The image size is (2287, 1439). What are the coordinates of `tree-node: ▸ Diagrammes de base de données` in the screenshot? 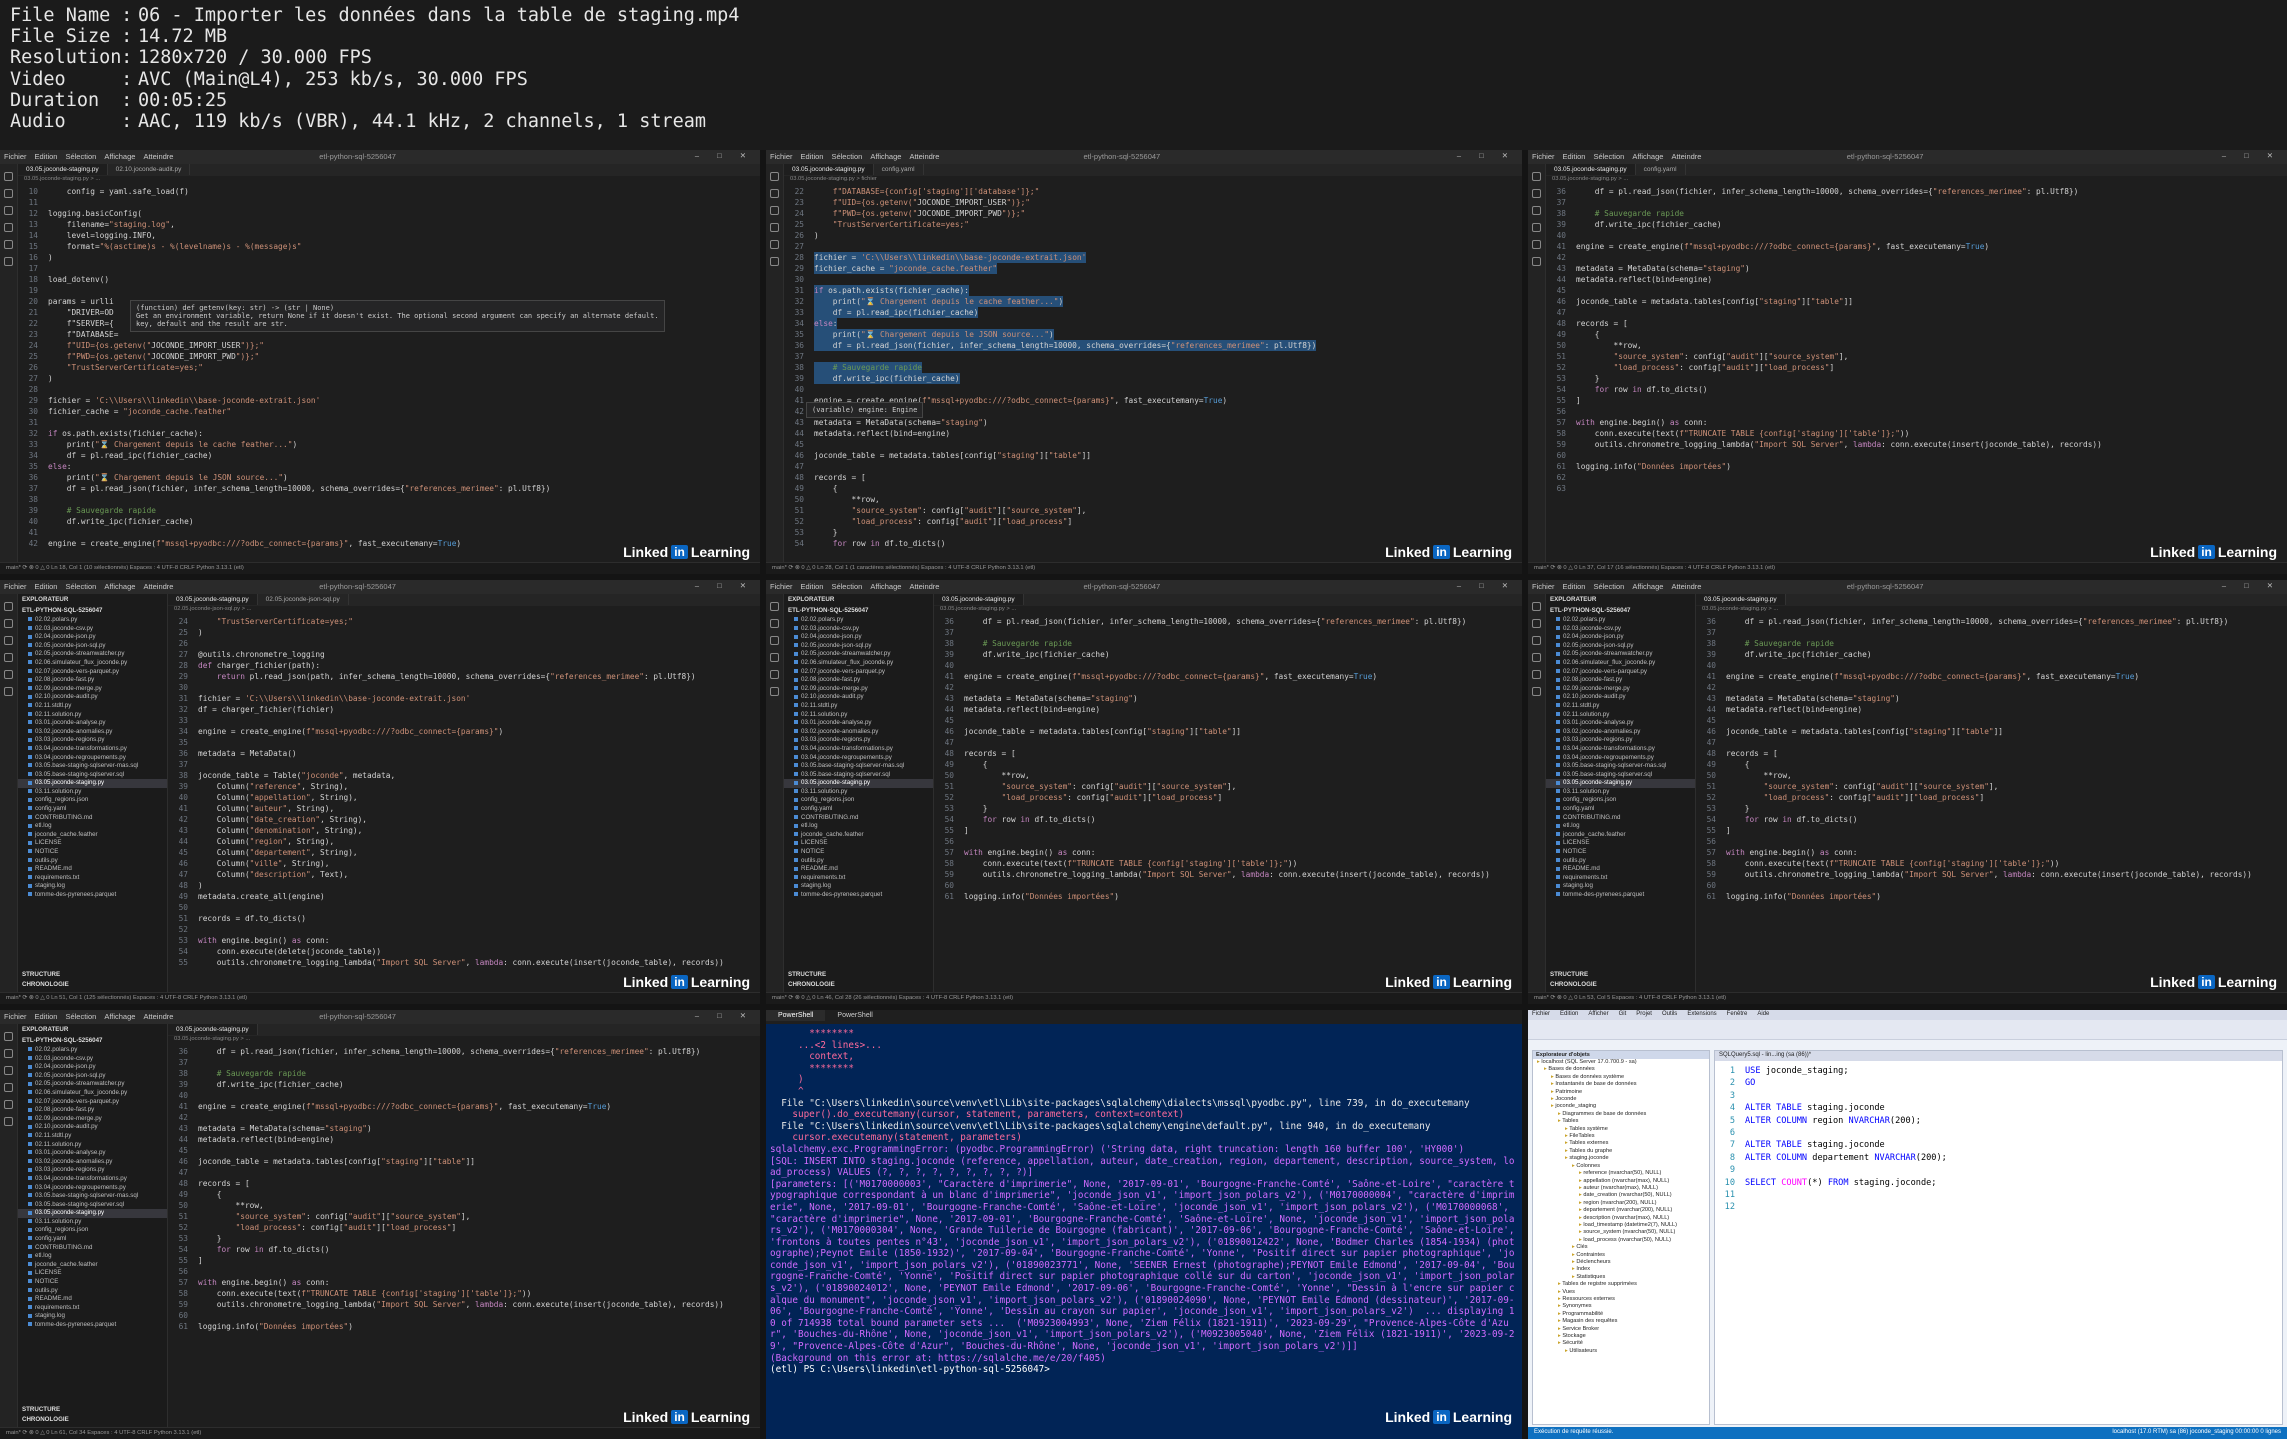 It's located at (1621, 1114).